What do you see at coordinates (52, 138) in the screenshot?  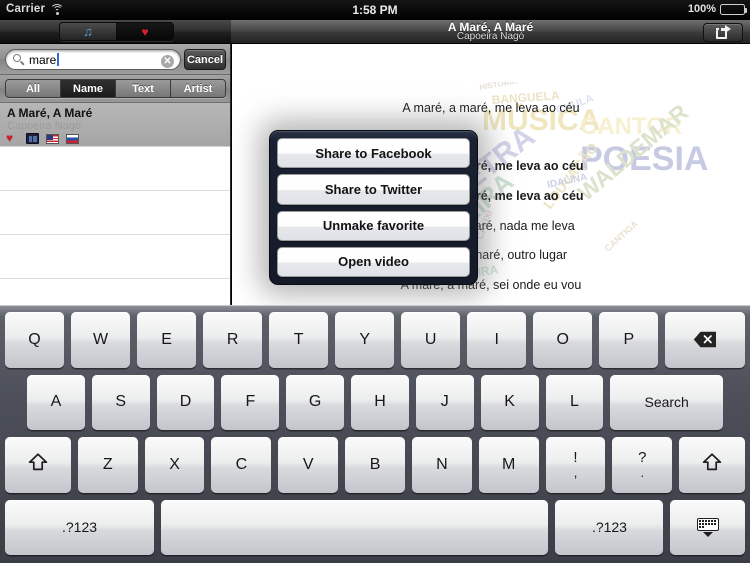 I see `flag-us-icon` at bounding box center [52, 138].